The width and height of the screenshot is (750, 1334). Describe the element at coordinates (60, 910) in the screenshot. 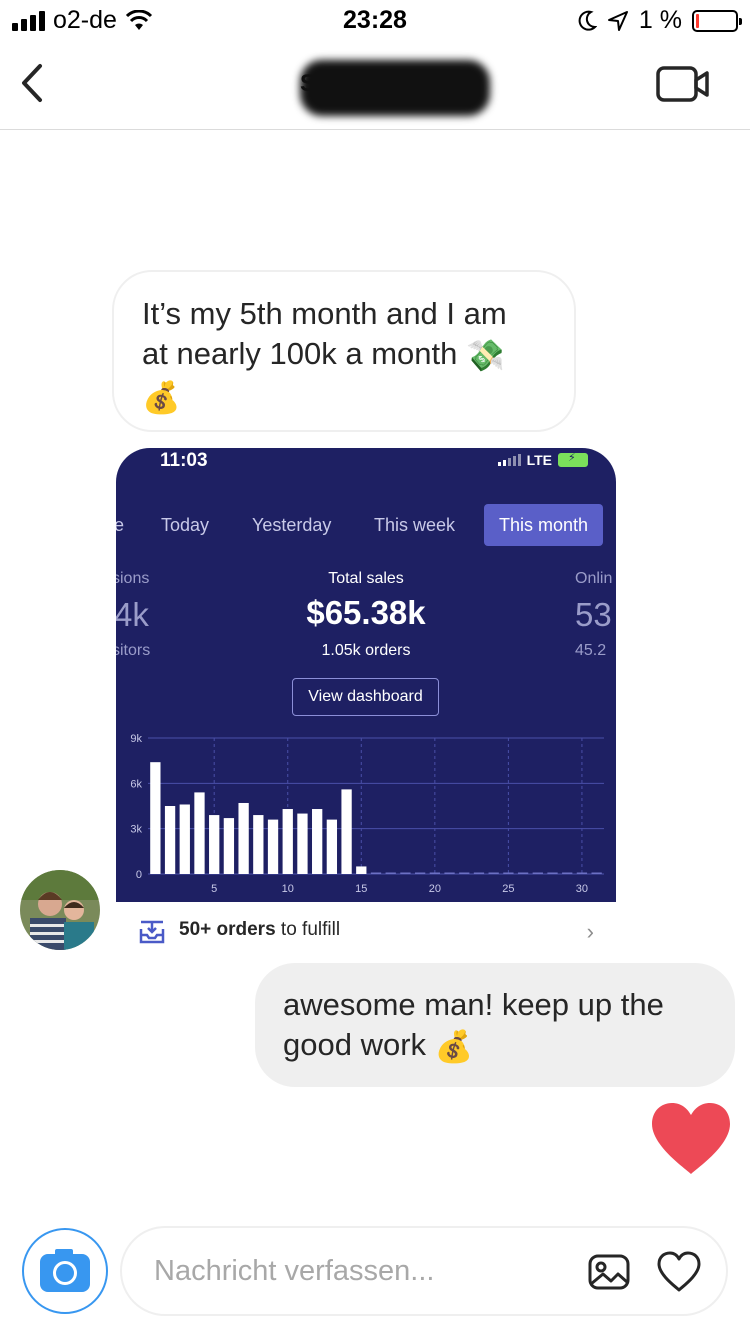

I see `avatar` at that location.